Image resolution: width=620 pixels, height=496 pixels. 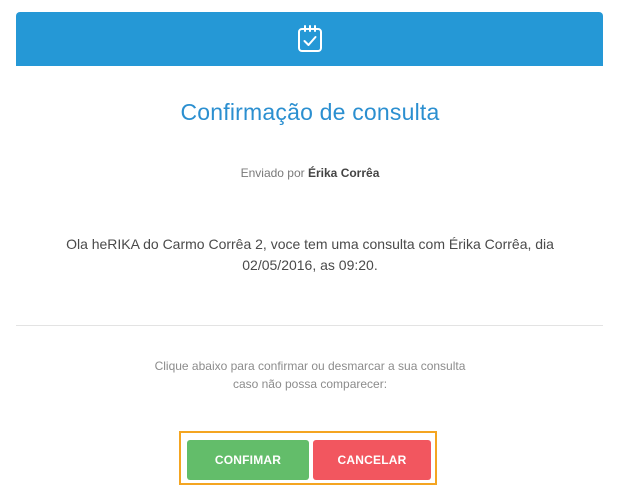 I want to click on header-bar, so click(x=309, y=39).